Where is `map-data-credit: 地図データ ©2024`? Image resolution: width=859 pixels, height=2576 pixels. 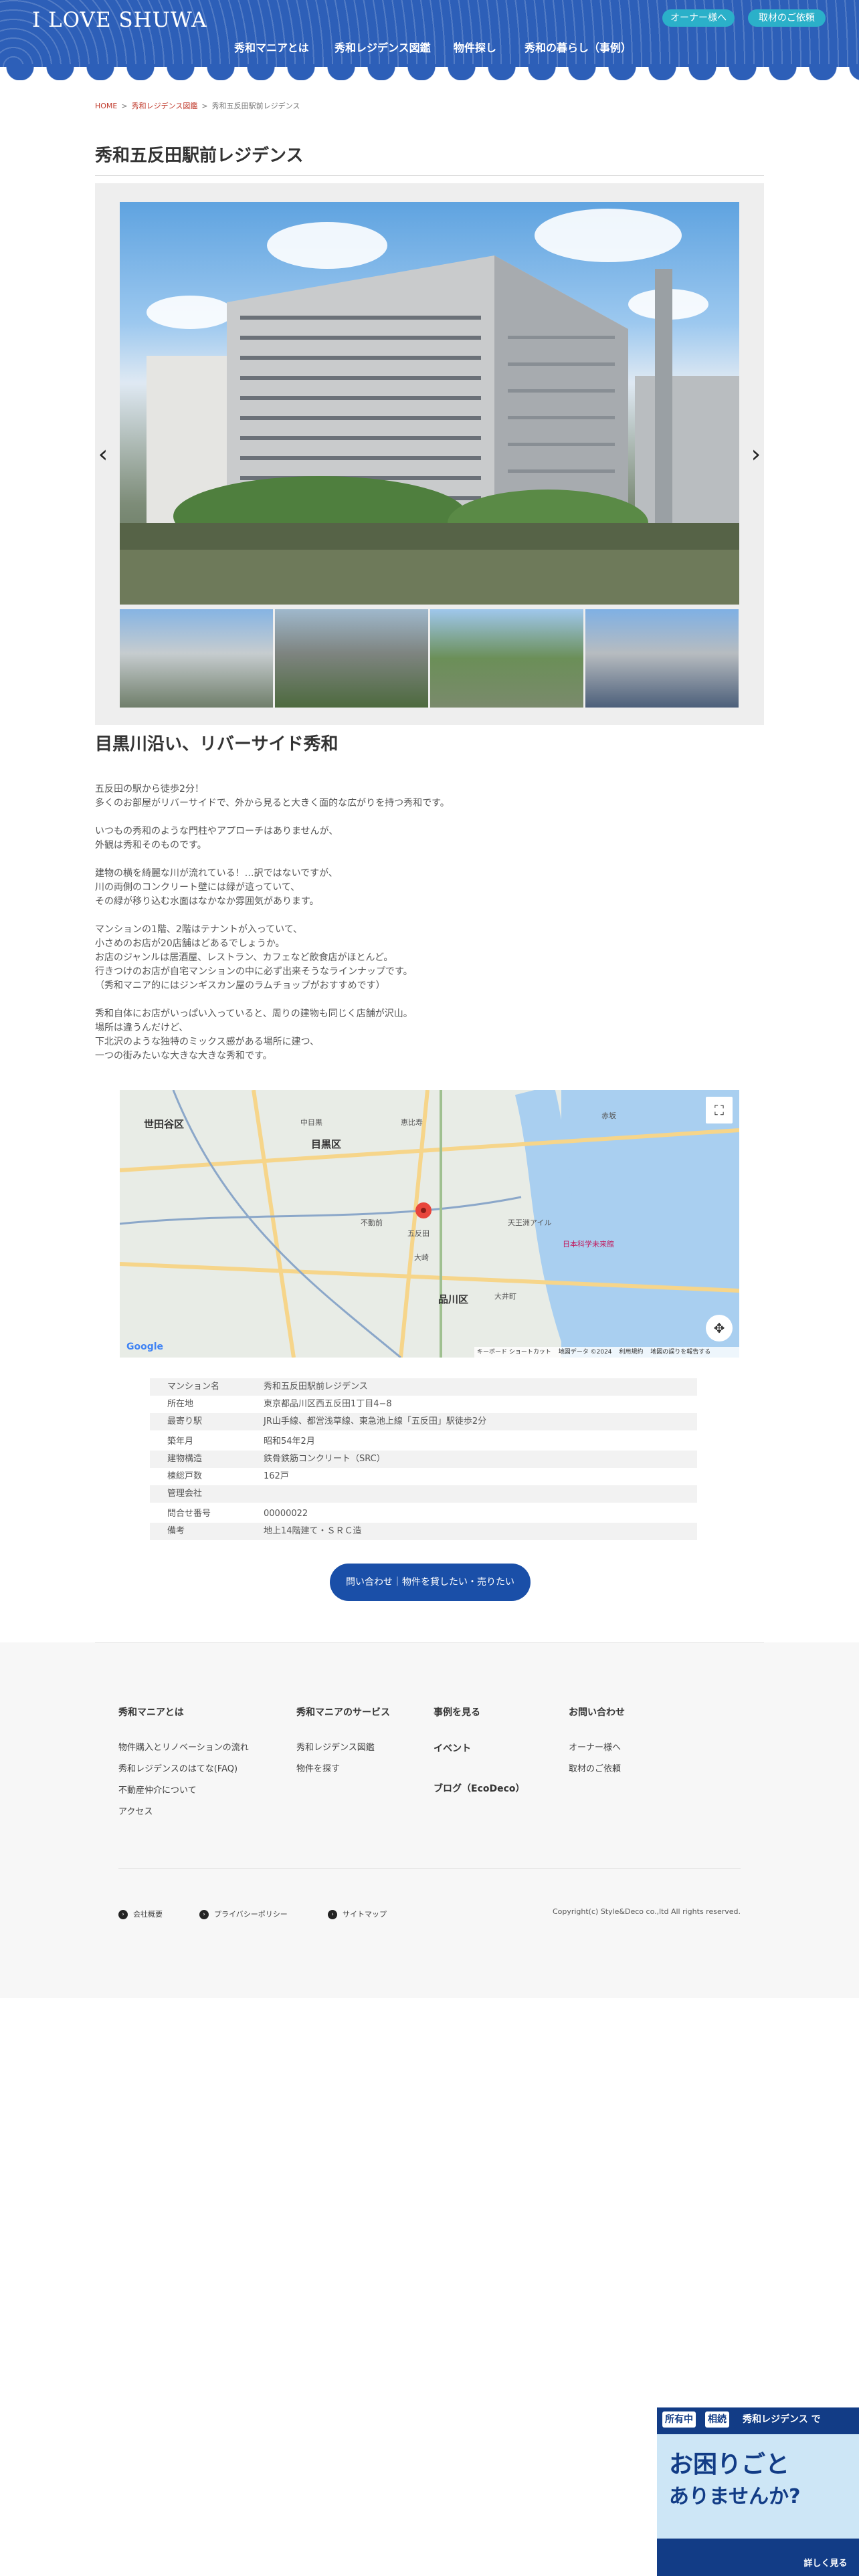 map-data-credit: 地図データ ©2024 is located at coordinates (585, 1353).